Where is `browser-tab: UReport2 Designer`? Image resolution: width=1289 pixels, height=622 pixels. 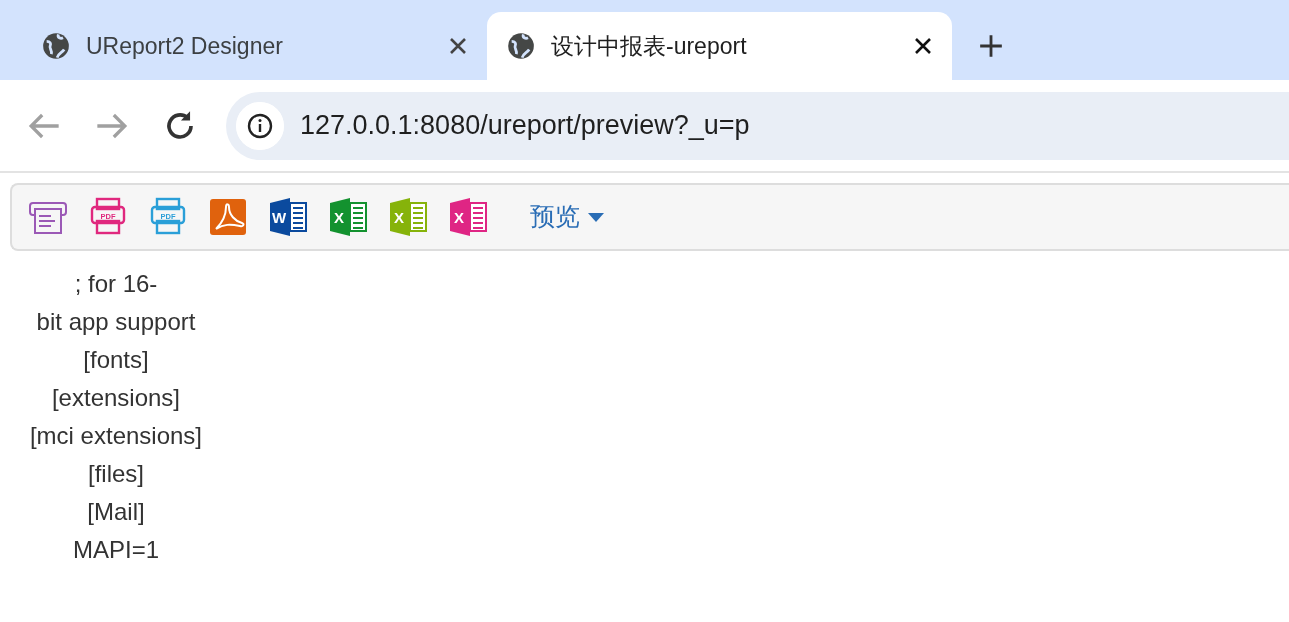 browser-tab: UReport2 Designer is located at coordinates (254, 46).